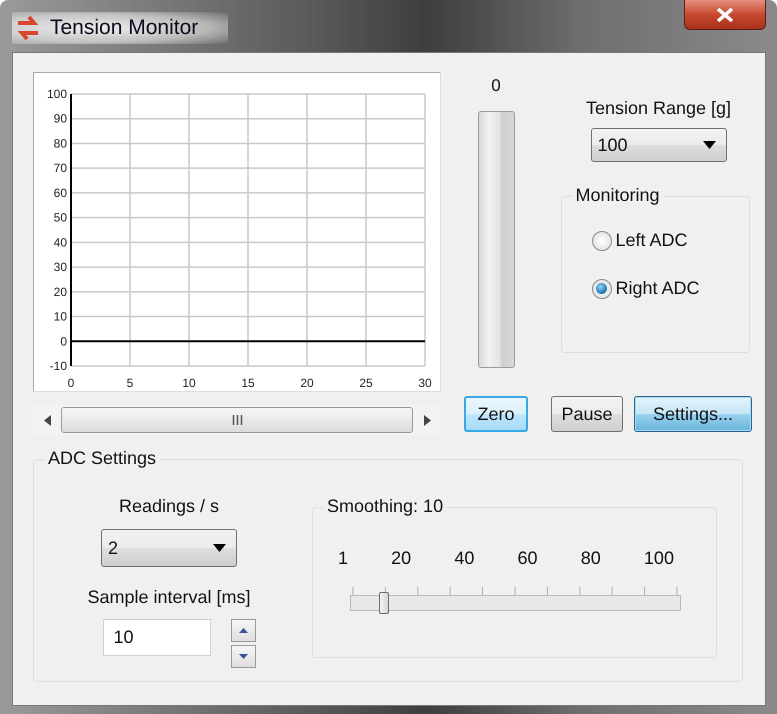 The height and width of the screenshot is (714, 777). Describe the element at coordinates (464, 558) in the screenshot. I see `scale-label: 40` at that location.